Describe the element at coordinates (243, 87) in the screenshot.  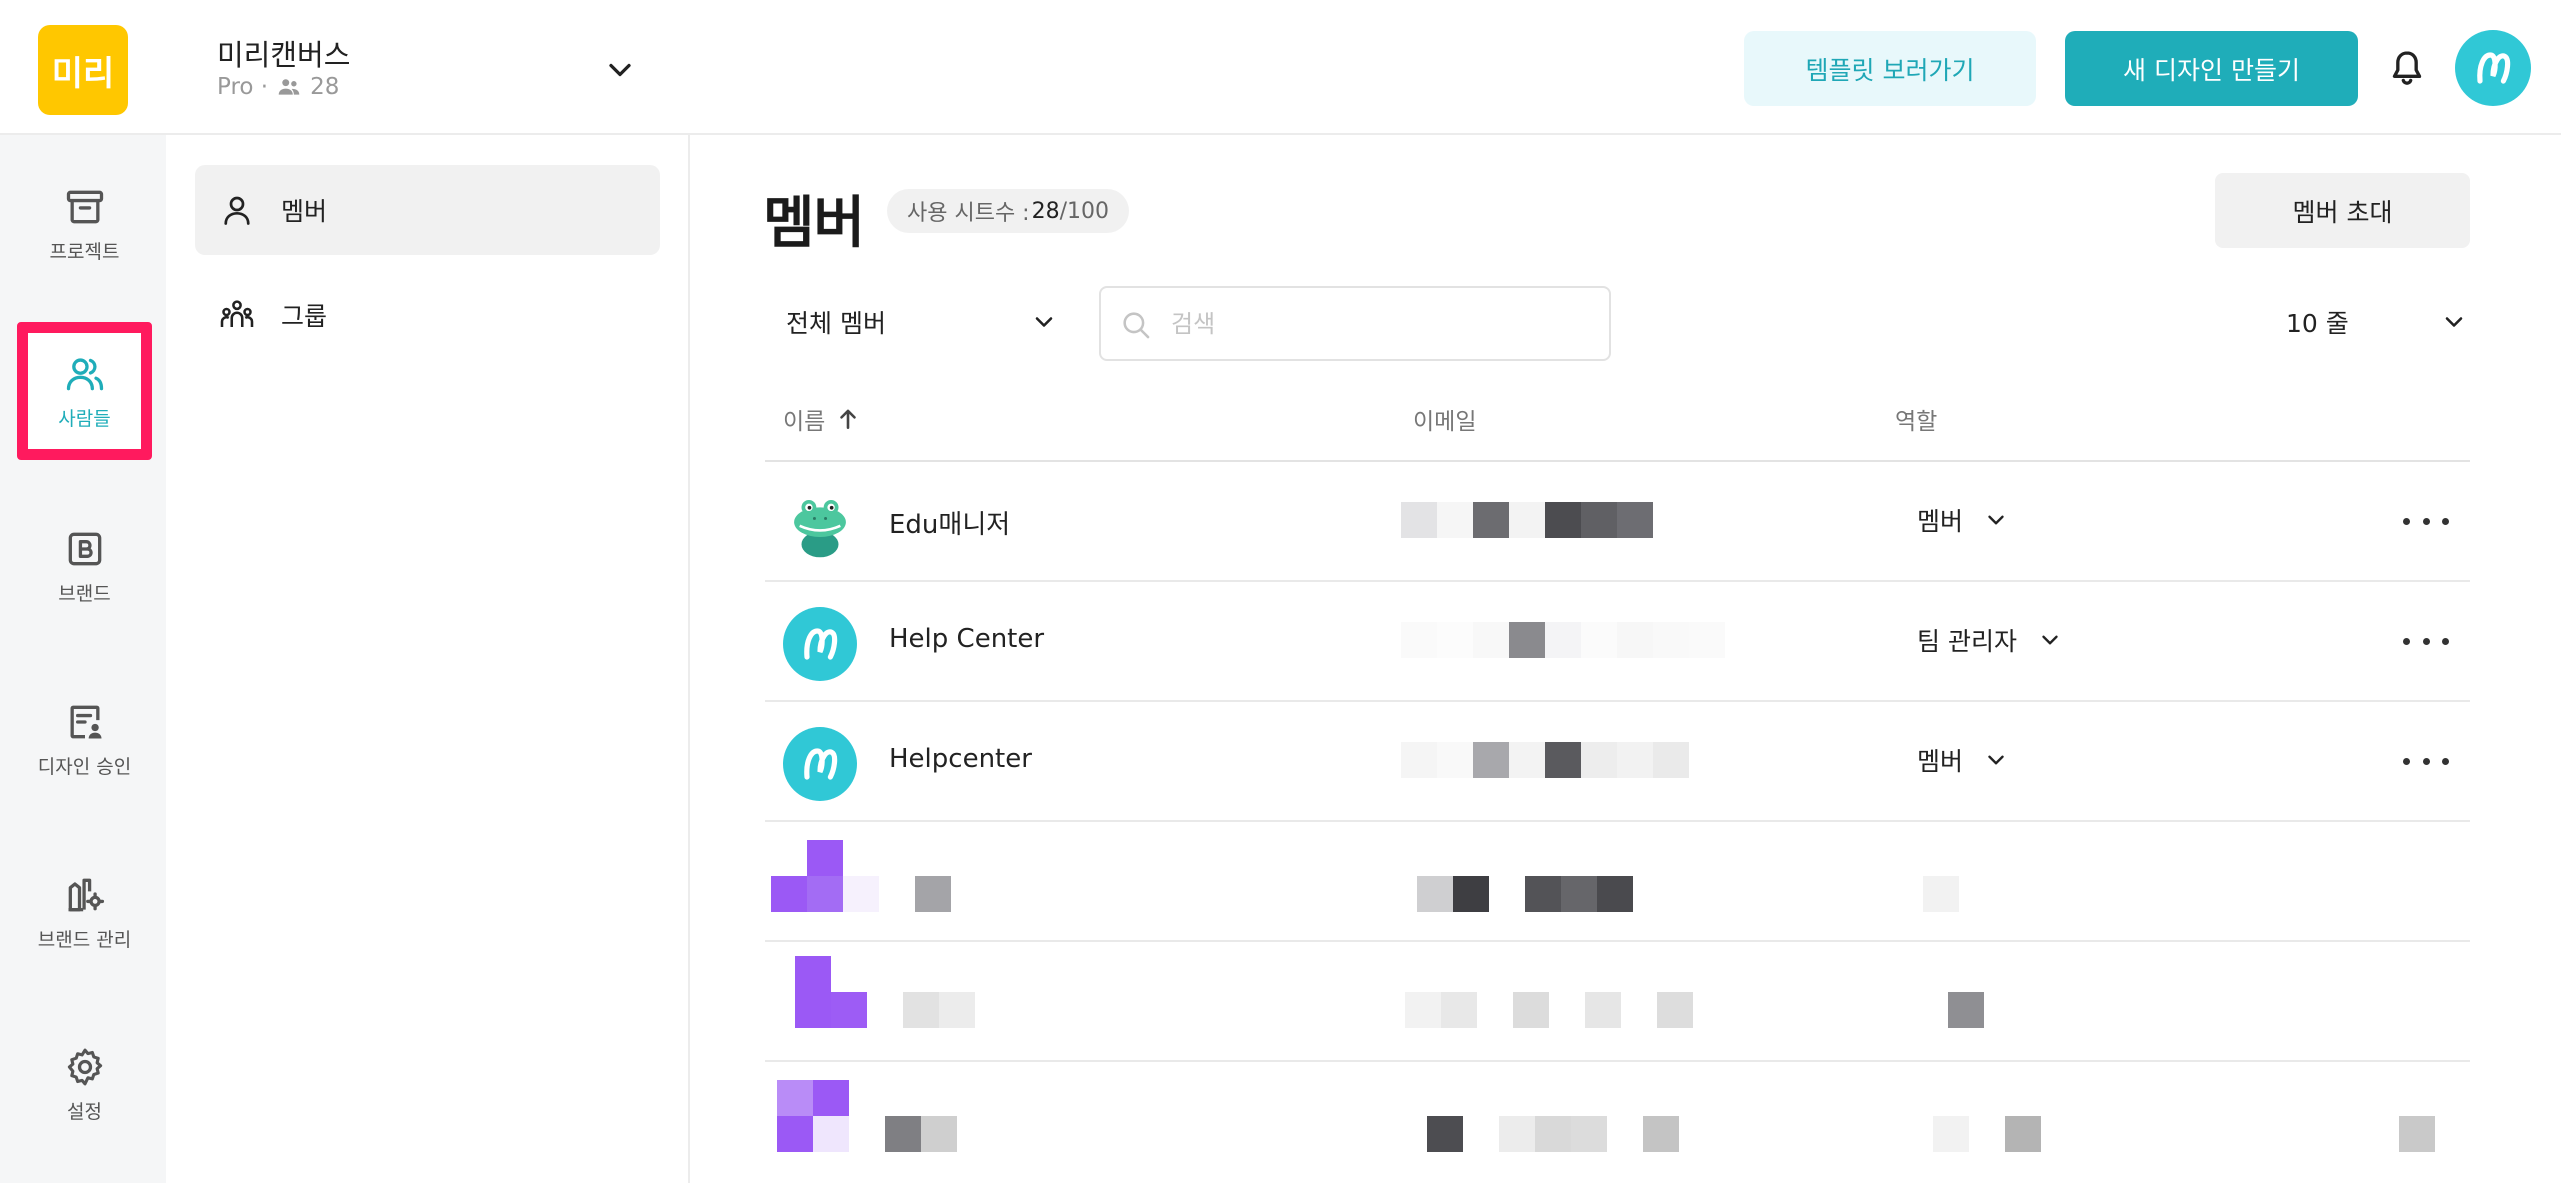
I see `workspace-plan: Pro ·` at that location.